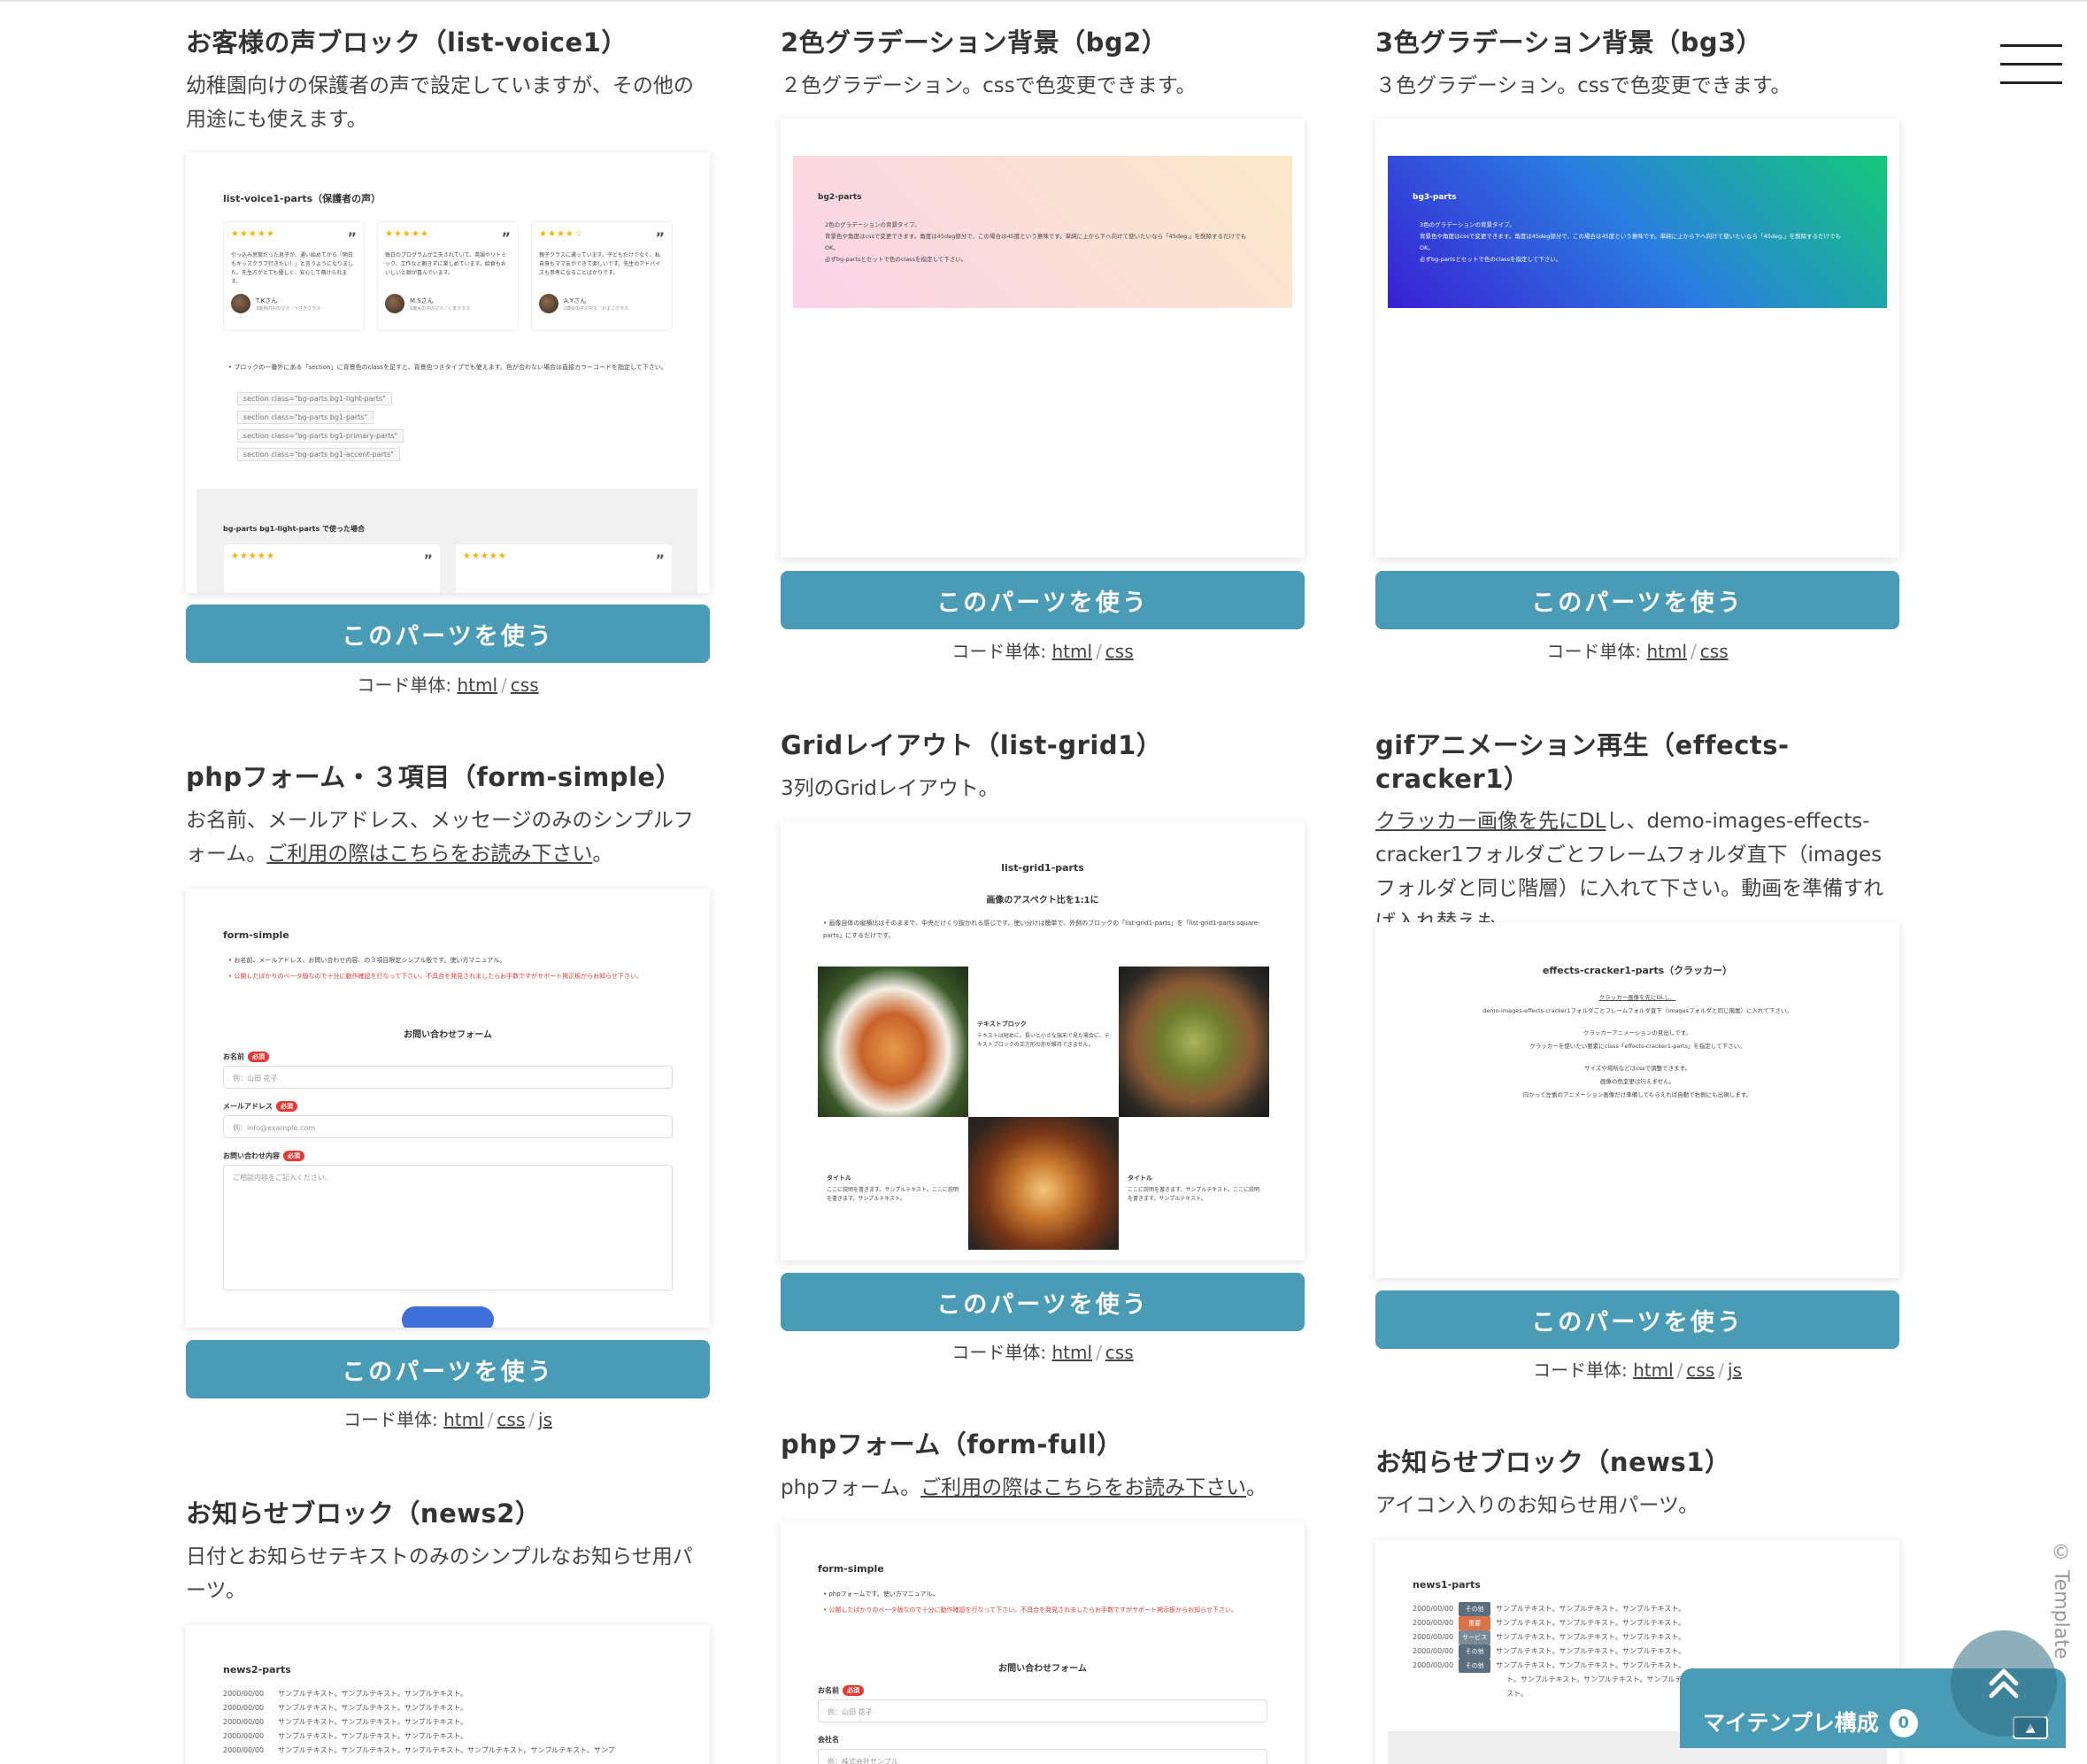 Image resolution: width=2087 pixels, height=1764 pixels. I want to click on item-text: ここに説明を書きます。サンプルテキスト。ここに説明を書きます。サンプルテキスト。, so click(893, 1194).